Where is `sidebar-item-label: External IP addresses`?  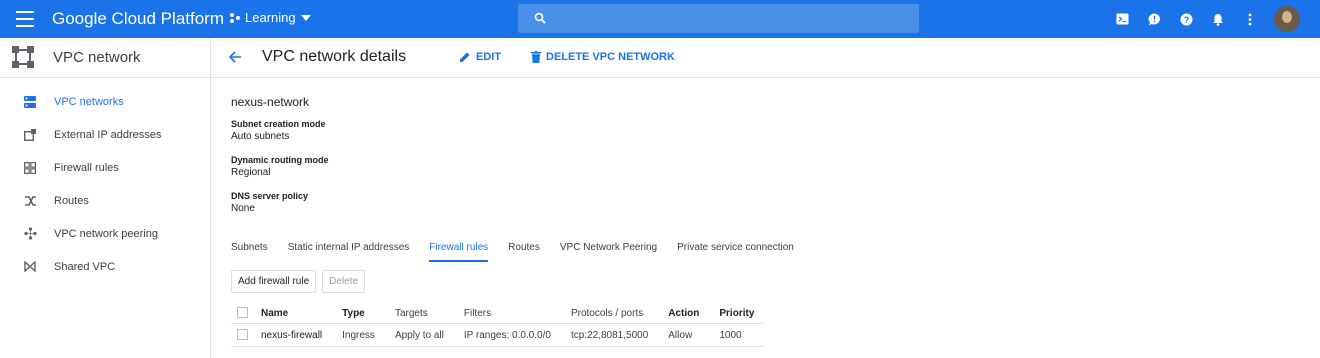 sidebar-item-label: External IP addresses is located at coordinates (108, 134).